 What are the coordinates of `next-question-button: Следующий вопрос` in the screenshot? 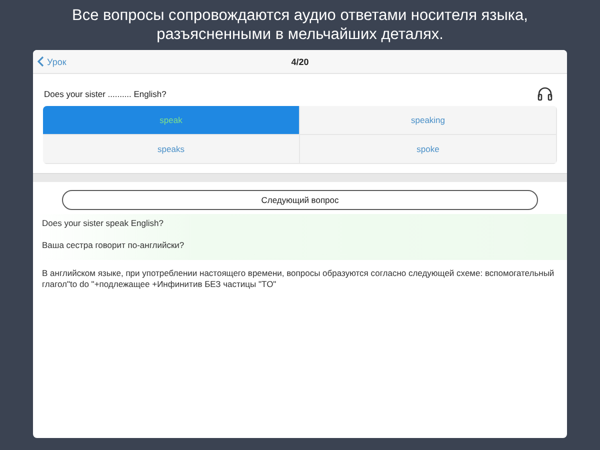 It's located at (300, 200).